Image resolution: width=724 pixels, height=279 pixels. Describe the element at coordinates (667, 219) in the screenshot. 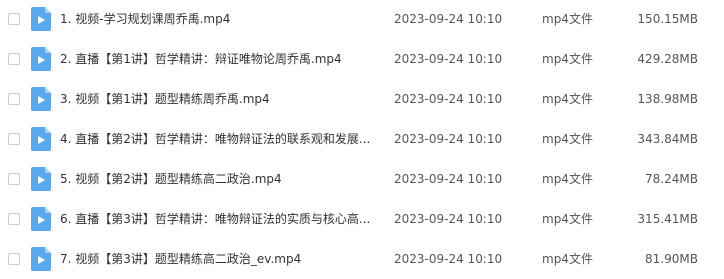

I see `file-size: 315.41MB` at that location.